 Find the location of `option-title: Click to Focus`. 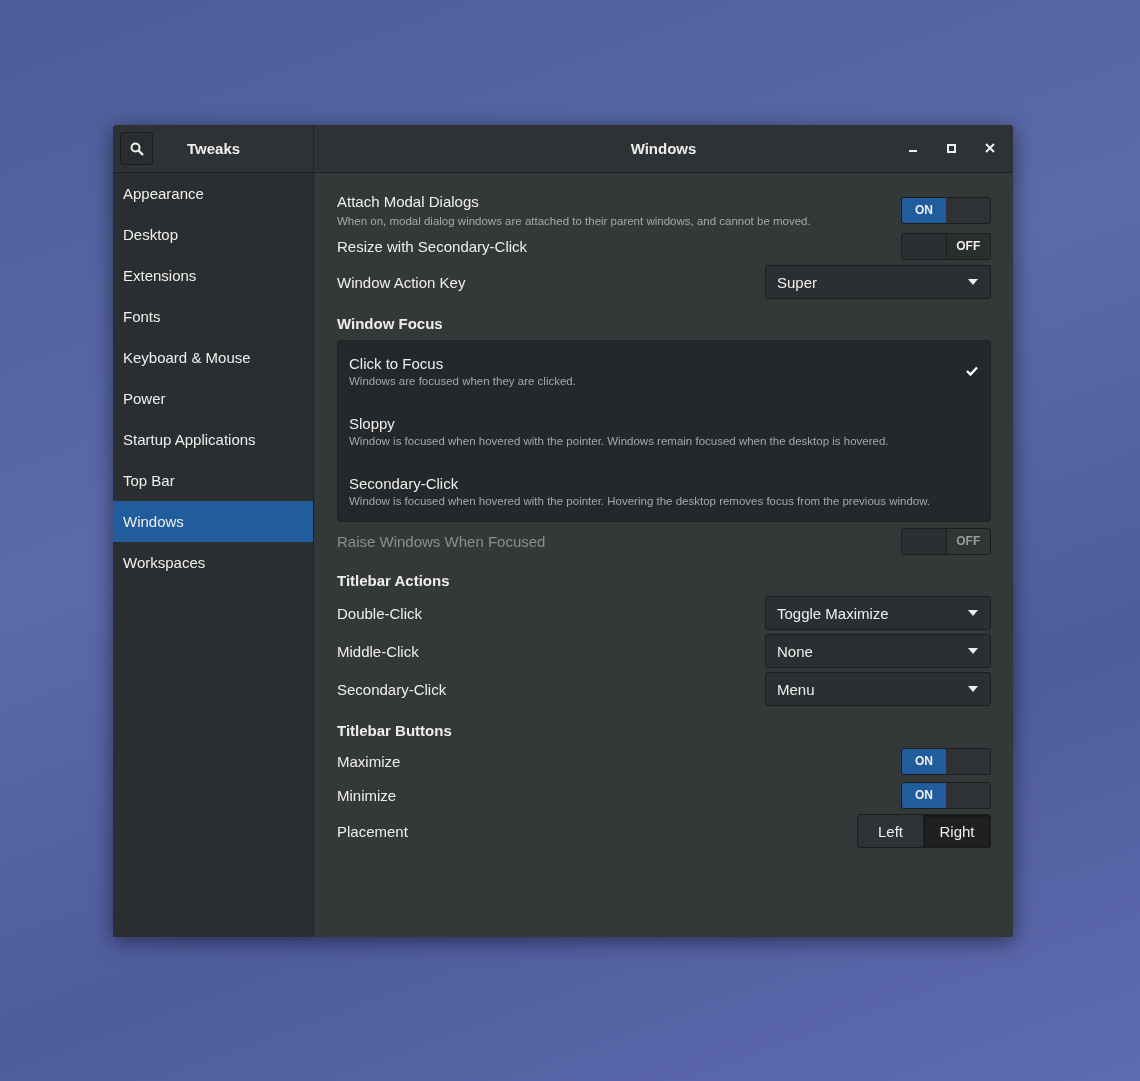

option-title: Click to Focus is located at coordinates (397, 363).